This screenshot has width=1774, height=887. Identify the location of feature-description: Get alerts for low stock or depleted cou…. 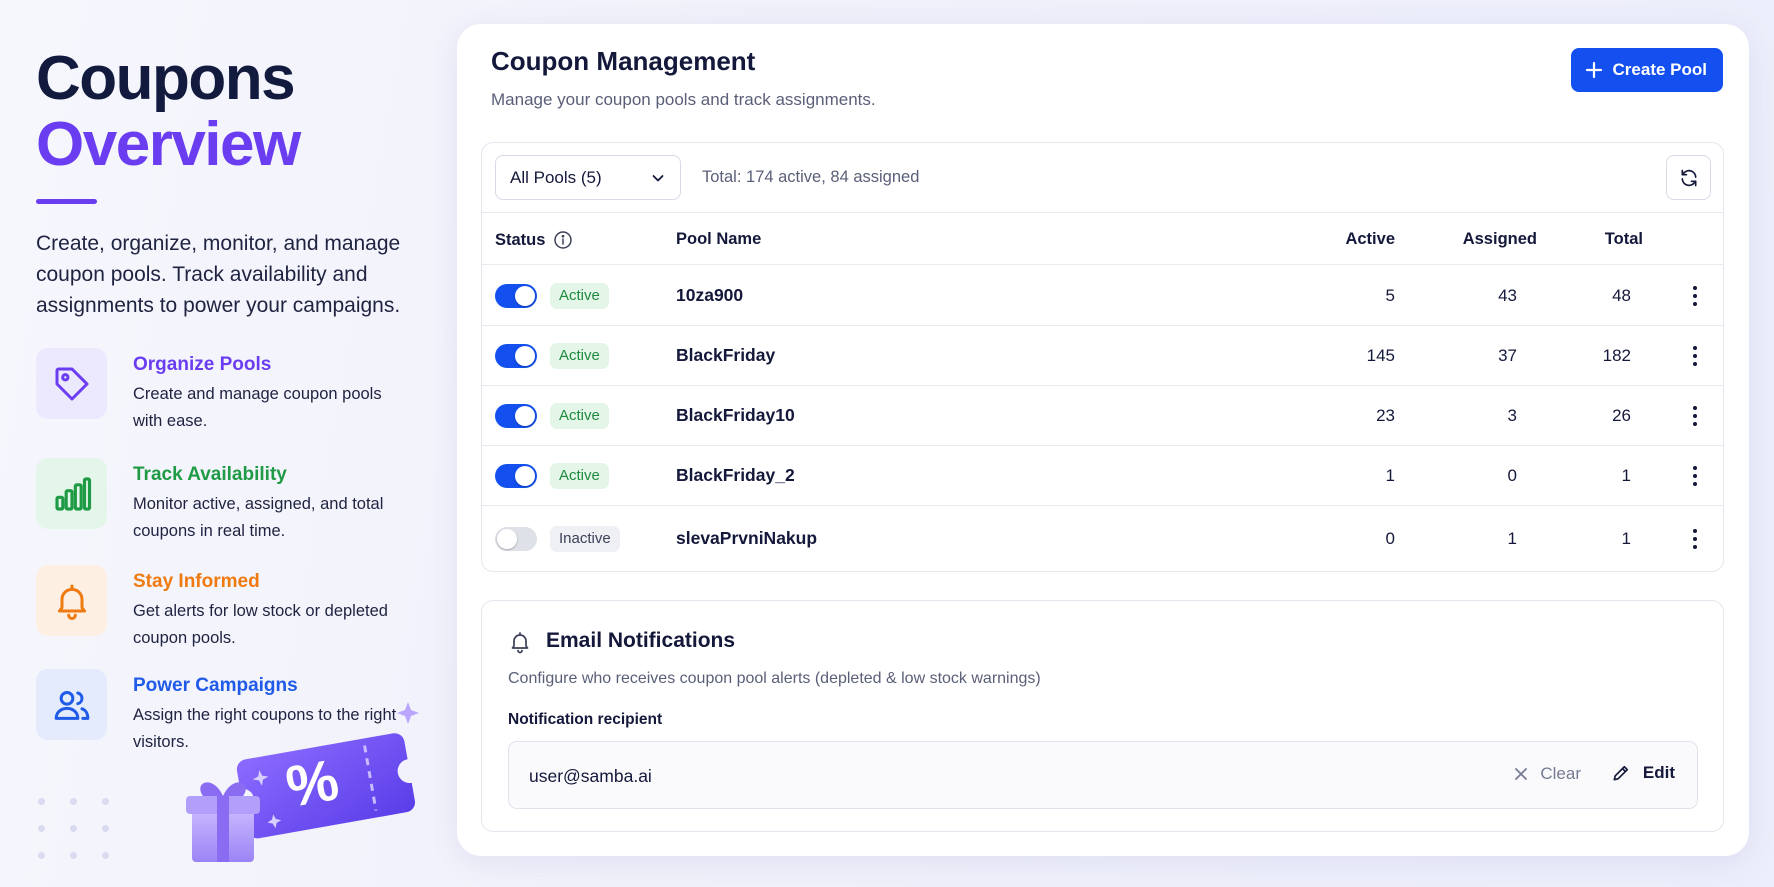
(260, 624).